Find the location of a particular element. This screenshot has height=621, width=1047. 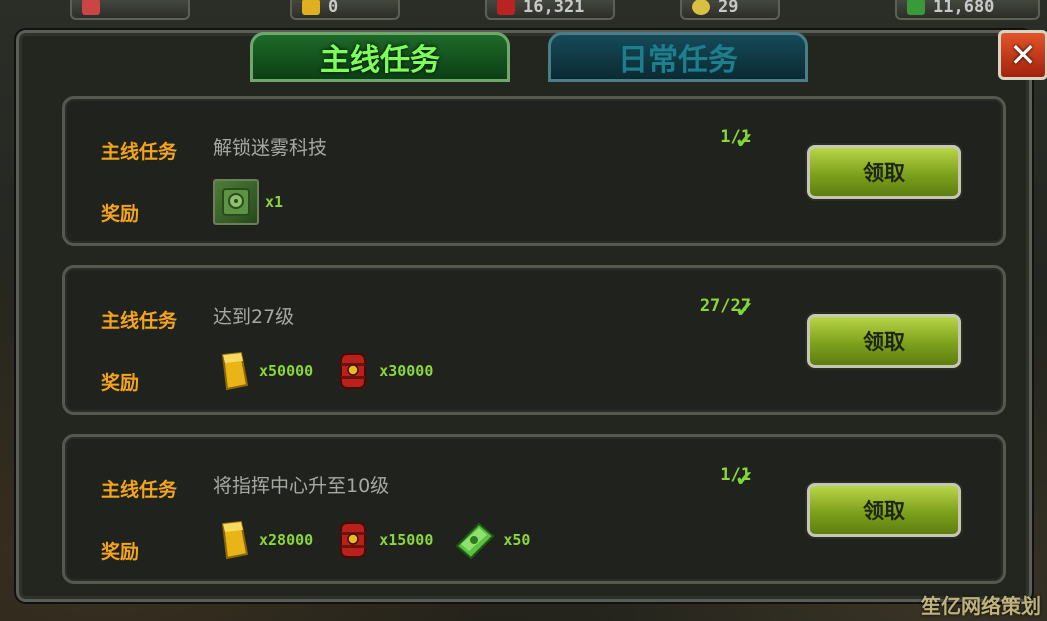

resource-value: 16,321 is located at coordinates (554, 8).